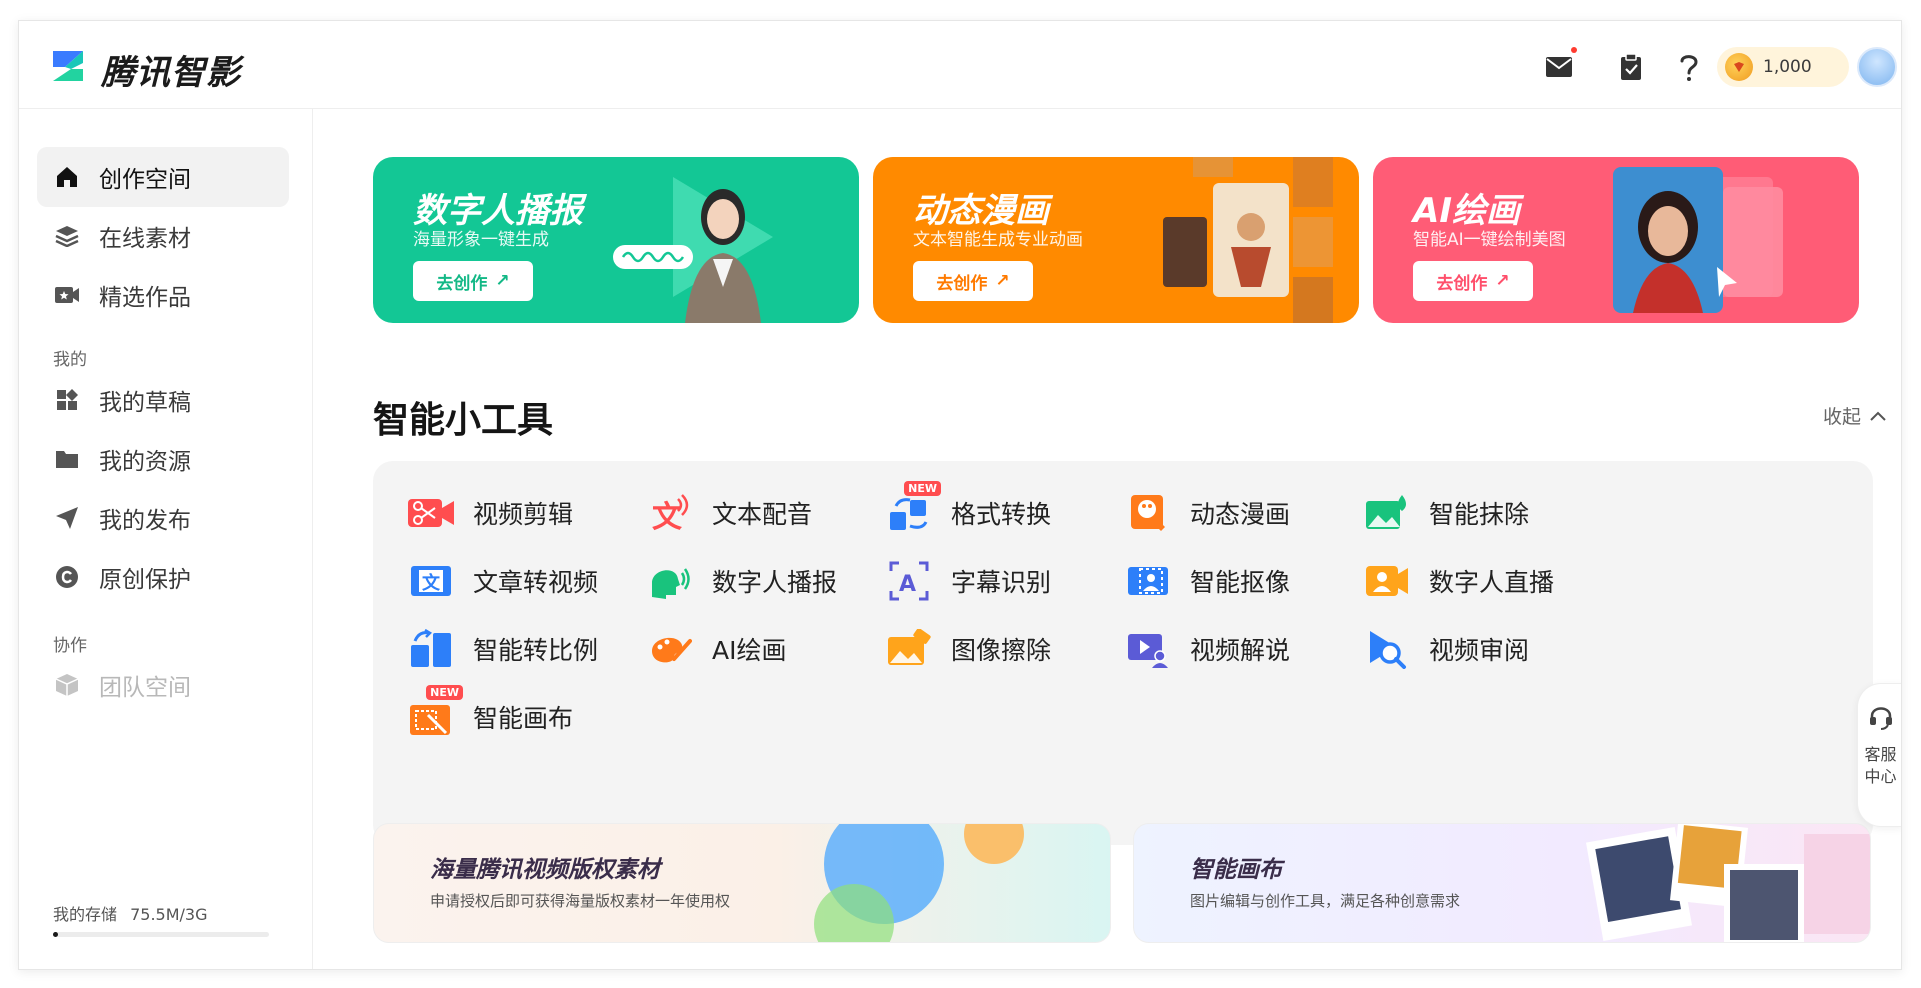  Describe the element at coordinates (145, 580) in the screenshot. I see `sidebar-item-label: 原创保护` at that location.